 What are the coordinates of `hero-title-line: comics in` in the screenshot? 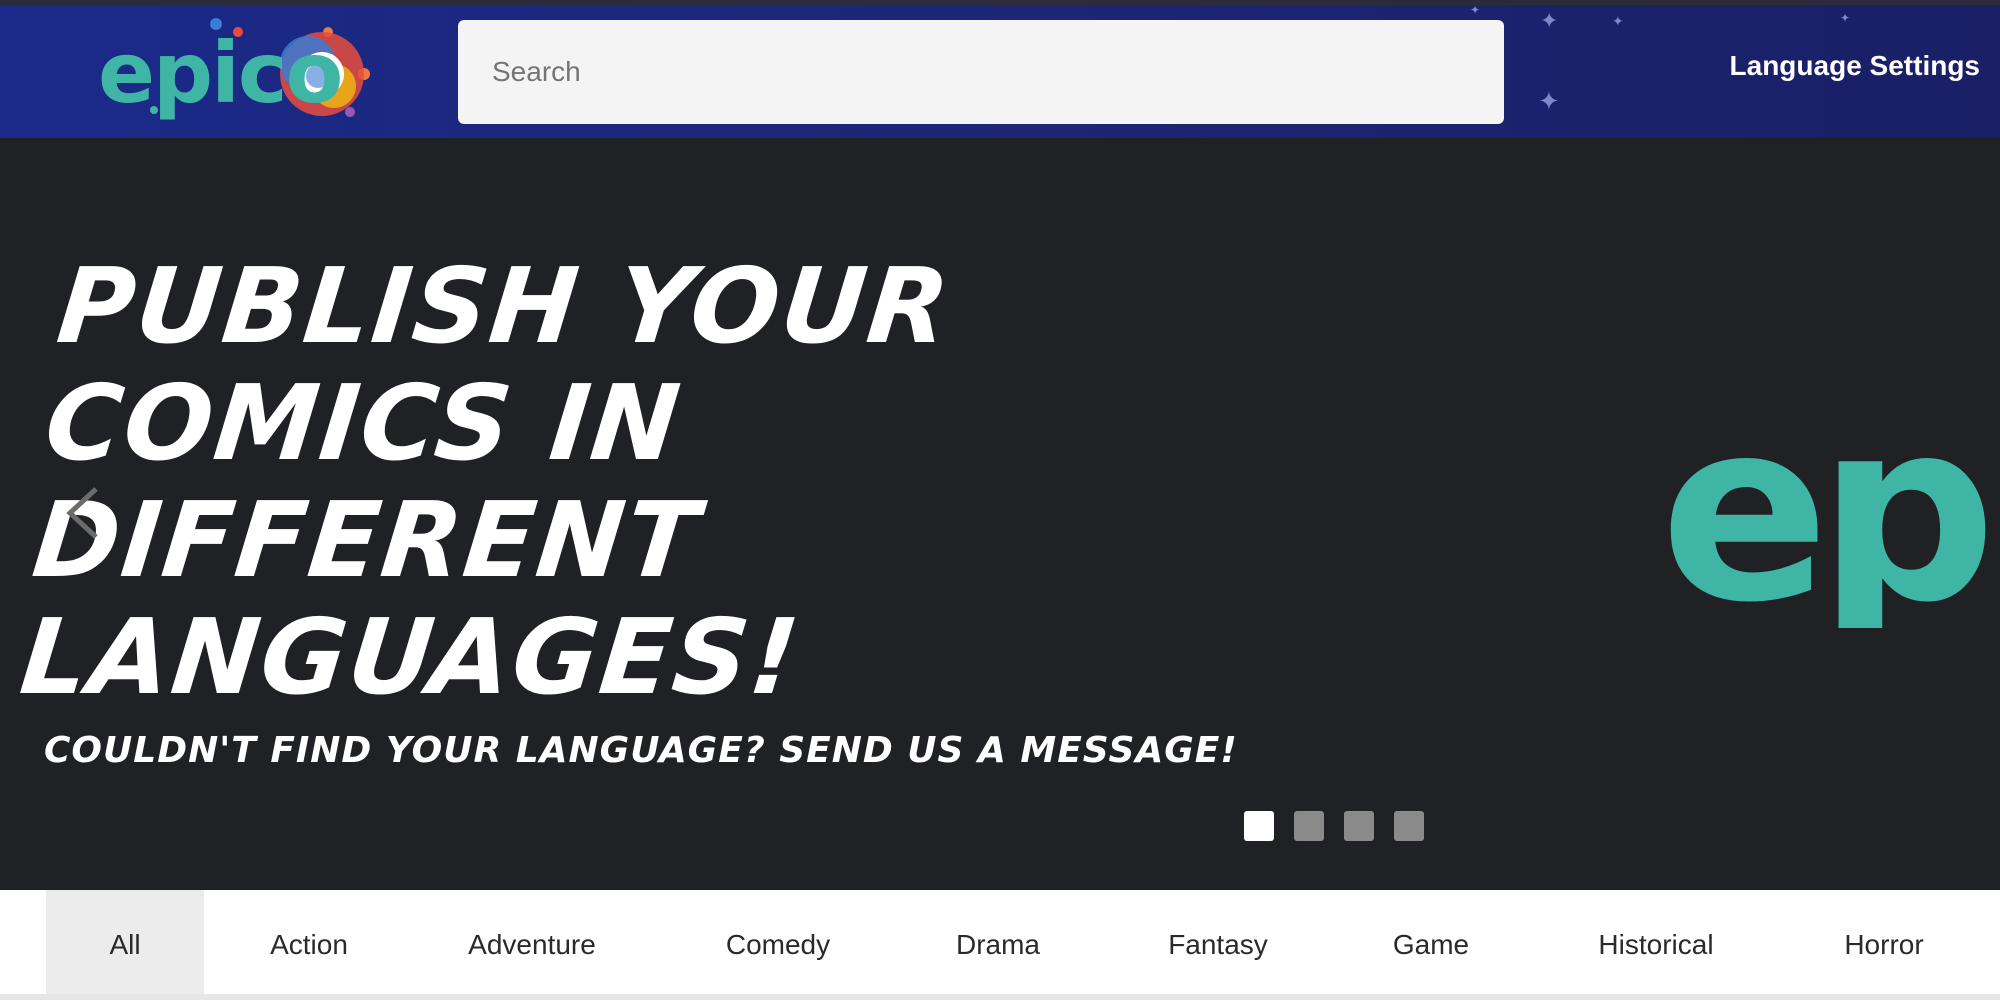 It's located at (363, 423).